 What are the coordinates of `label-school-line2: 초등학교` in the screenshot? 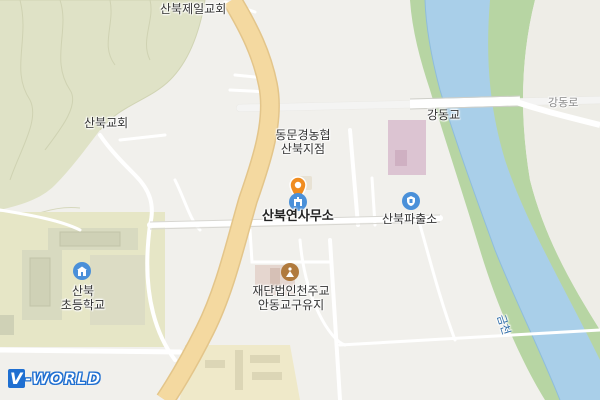 It's located at (83, 305).